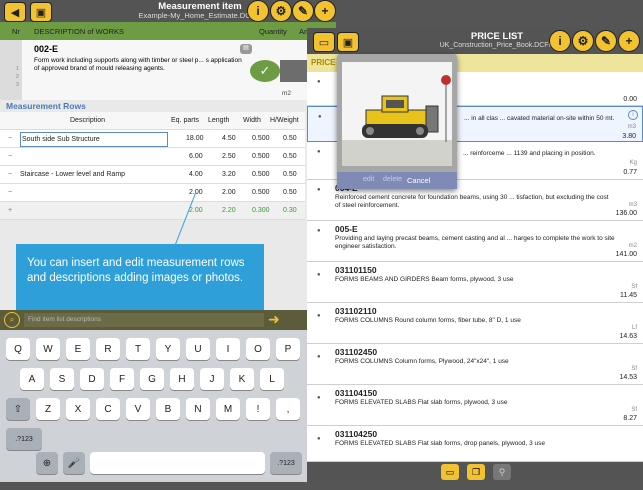  What do you see at coordinates (15, 12) in the screenshot?
I see `back-arrow-icon: ◀` at bounding box center [15, 12].